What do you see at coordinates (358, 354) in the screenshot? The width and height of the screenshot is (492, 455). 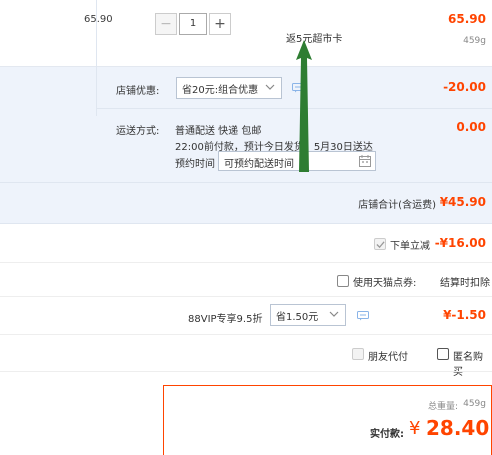 I see `friend-pay-checkbox` at bounding box center [358, 354].